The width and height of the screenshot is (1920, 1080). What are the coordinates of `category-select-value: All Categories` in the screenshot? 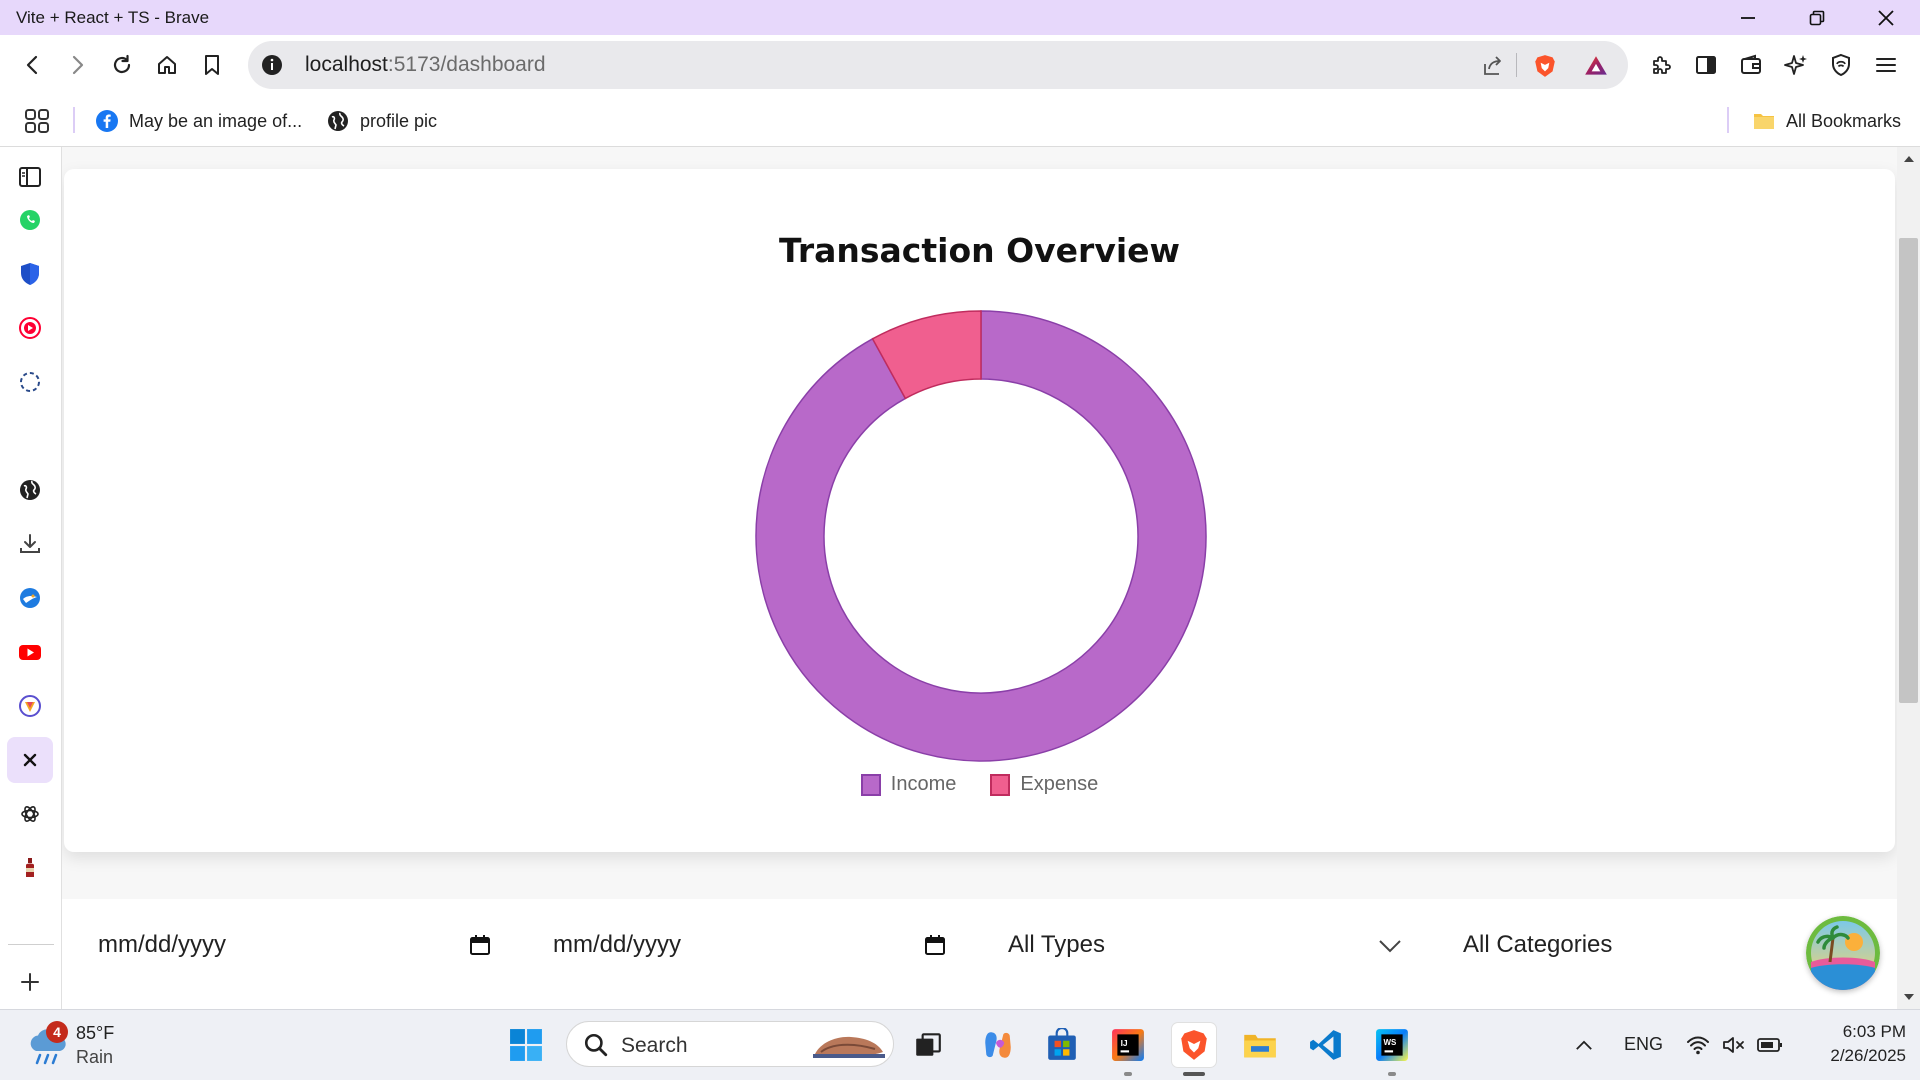 It's located at (1538, 944).